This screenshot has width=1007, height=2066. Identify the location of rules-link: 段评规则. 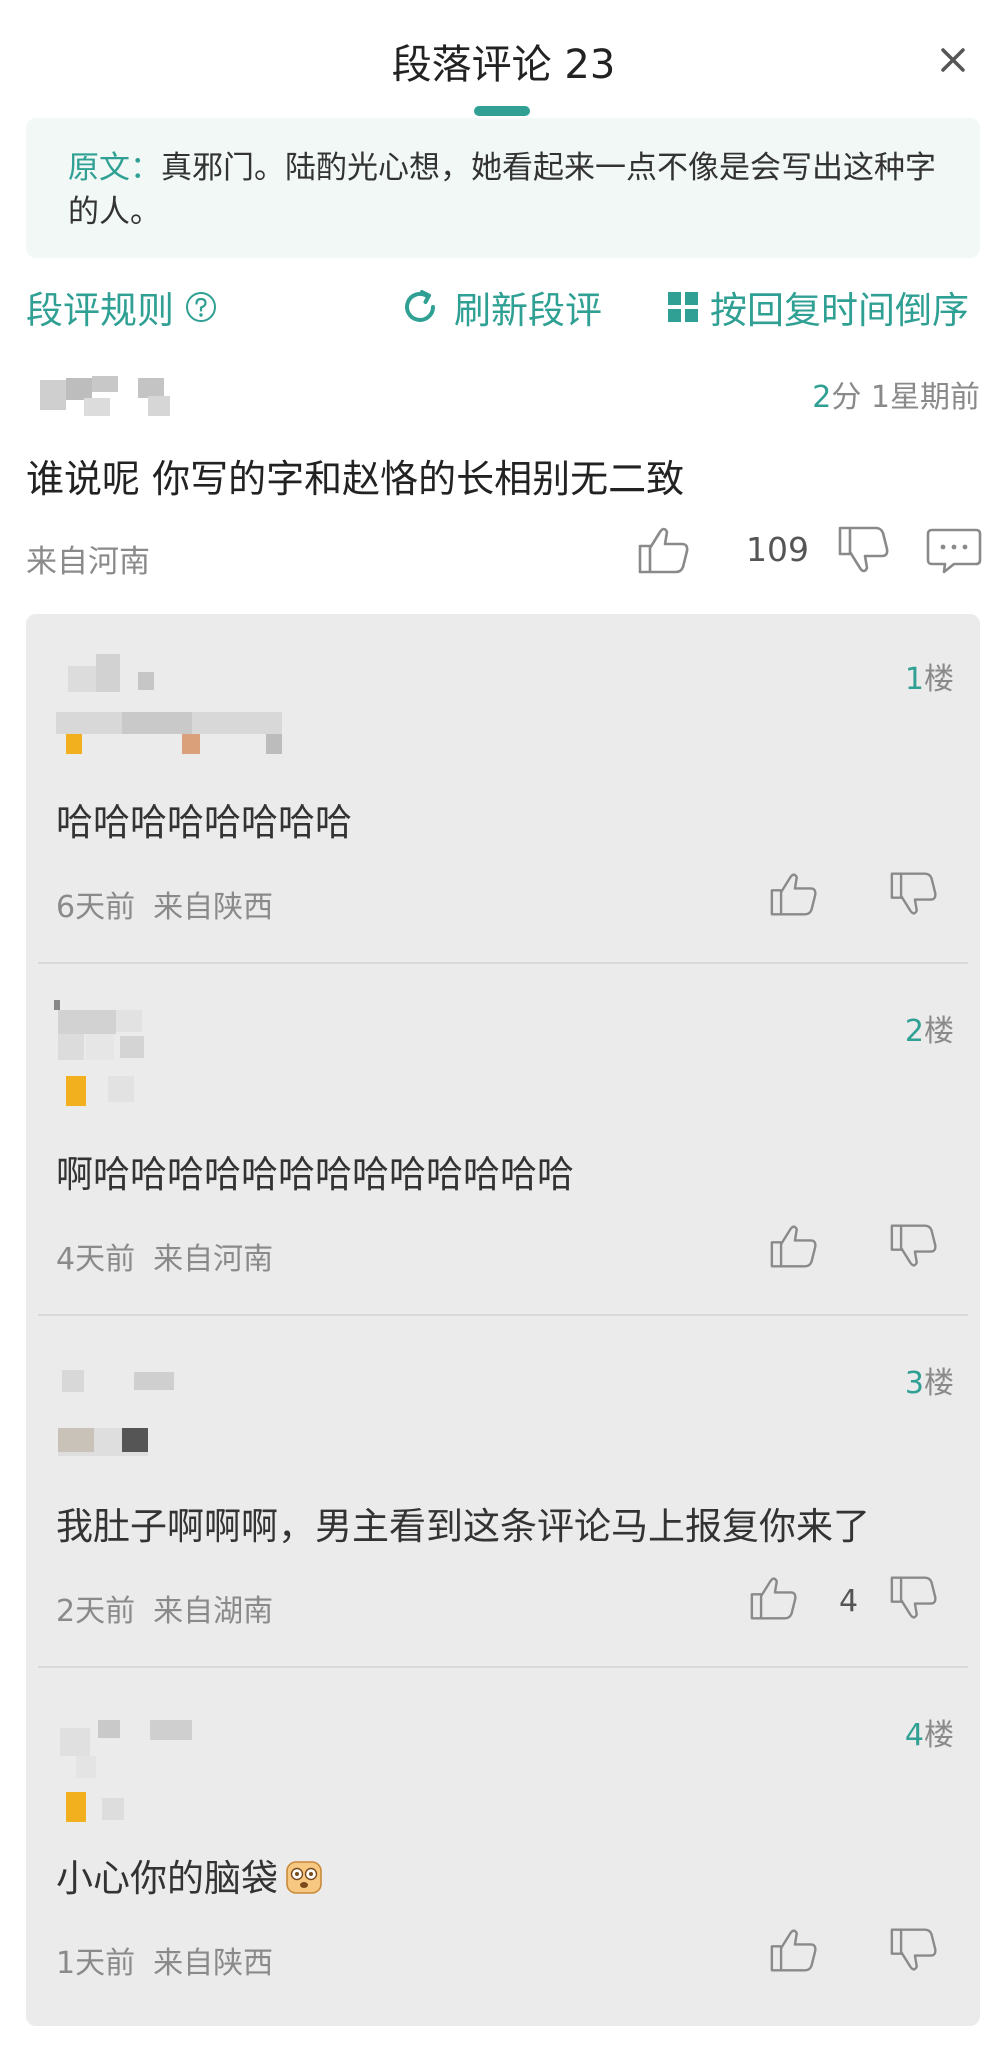
(122, 307).